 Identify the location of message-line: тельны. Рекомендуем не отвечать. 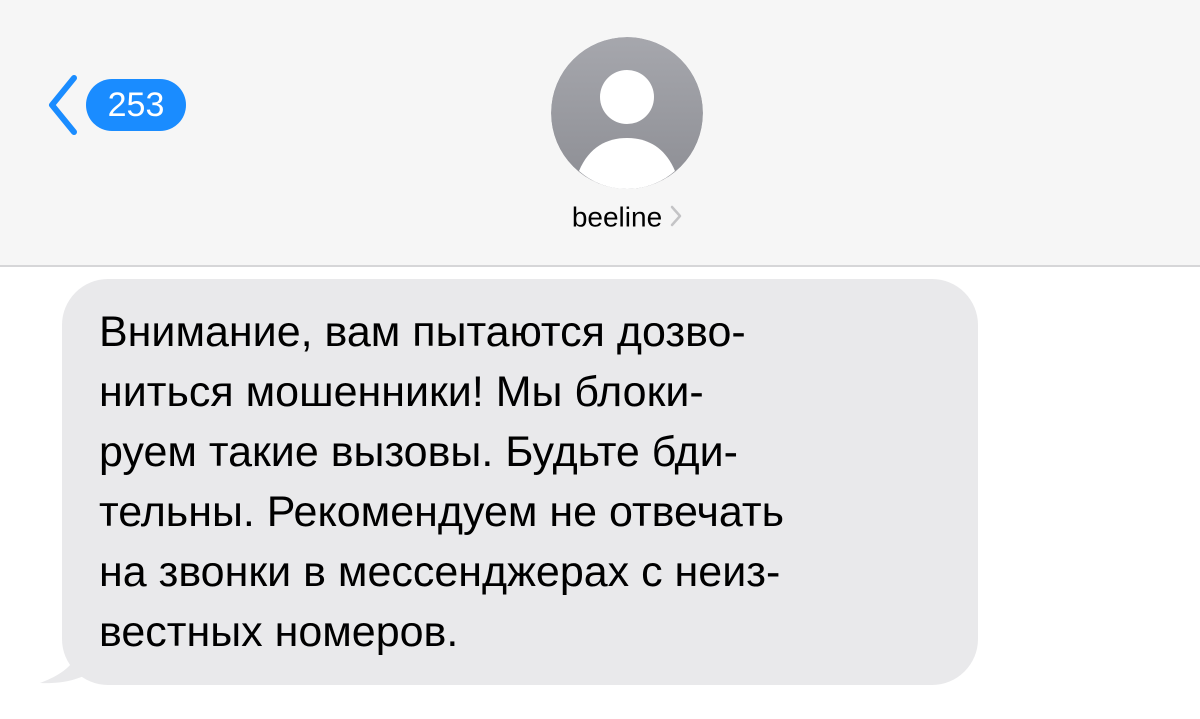
(441, 512).